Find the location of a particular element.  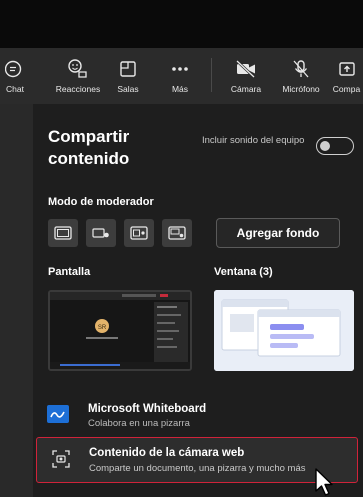

camera-frame-icon is located at coordinates (61, 459).